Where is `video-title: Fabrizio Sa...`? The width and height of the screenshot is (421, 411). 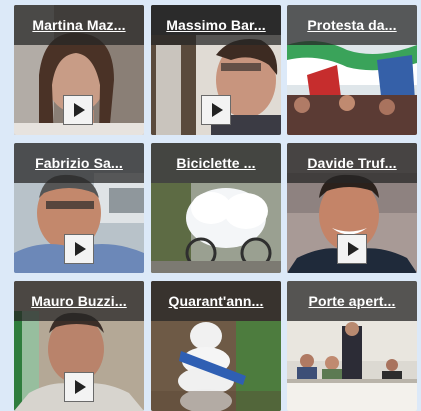 video-title: Fabrizio Sa... is located at coordinates (79, 163).